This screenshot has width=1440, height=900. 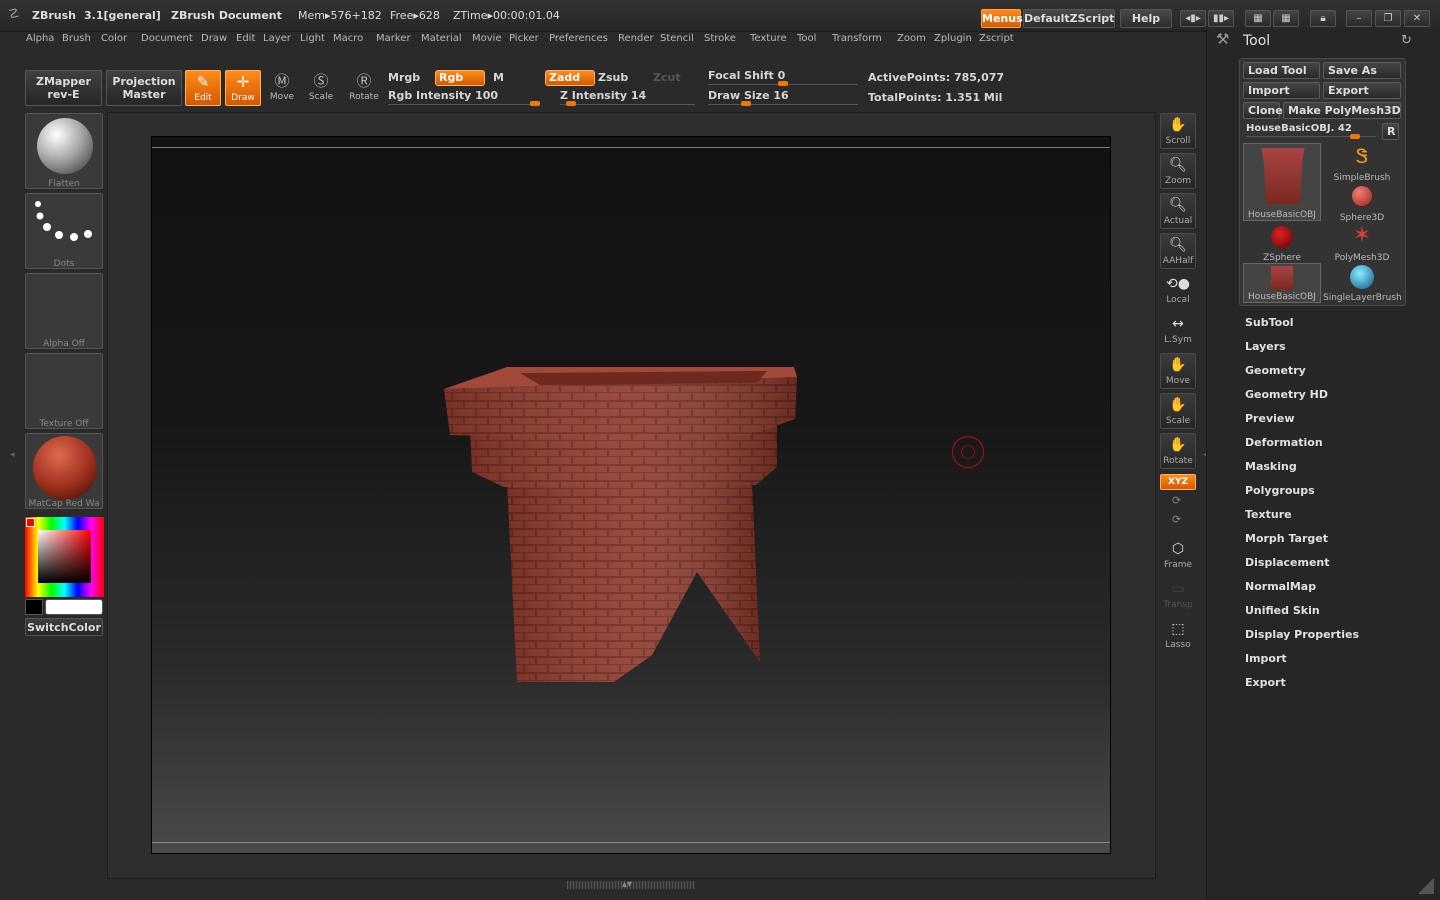 I want to click on menu-texture: Texture, so click(x=768, y=38).